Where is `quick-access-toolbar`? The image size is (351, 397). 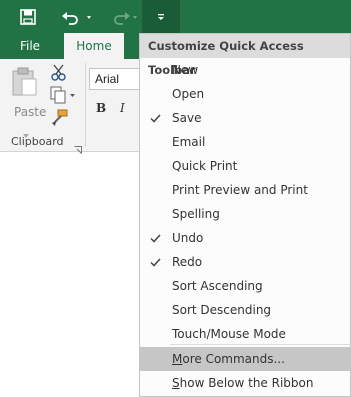
quick-access-toolbar is located at coordinates (175, 16).